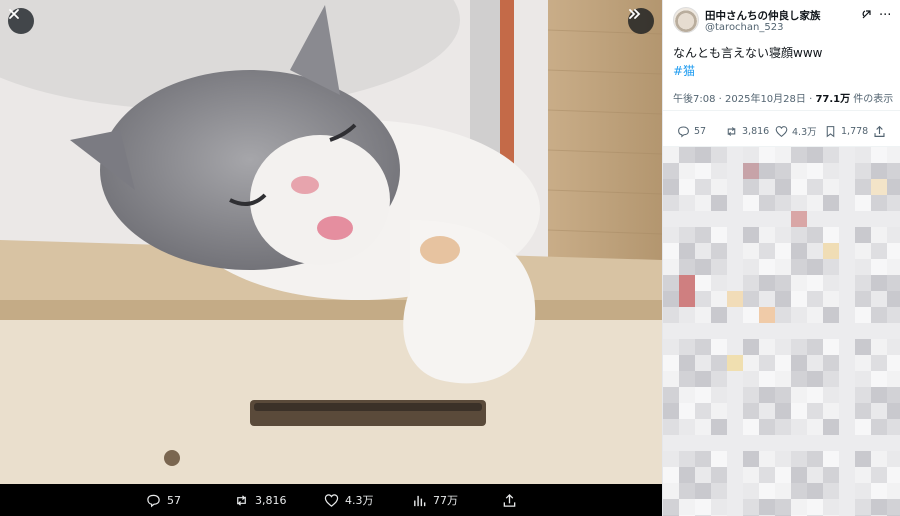 The height and width of the screenshot is (516, 900). Describe the element at coordinates (509, 500) in the screenshot. I see `viewer-share-button` at that location.